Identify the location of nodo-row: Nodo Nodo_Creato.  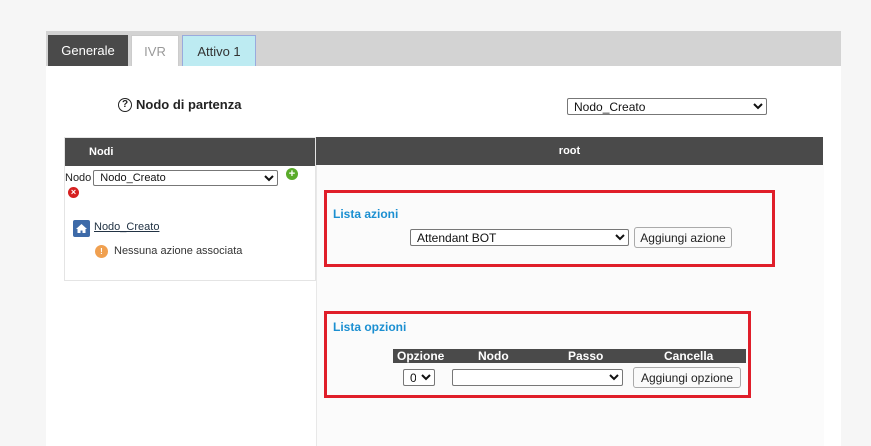
(172, 178).